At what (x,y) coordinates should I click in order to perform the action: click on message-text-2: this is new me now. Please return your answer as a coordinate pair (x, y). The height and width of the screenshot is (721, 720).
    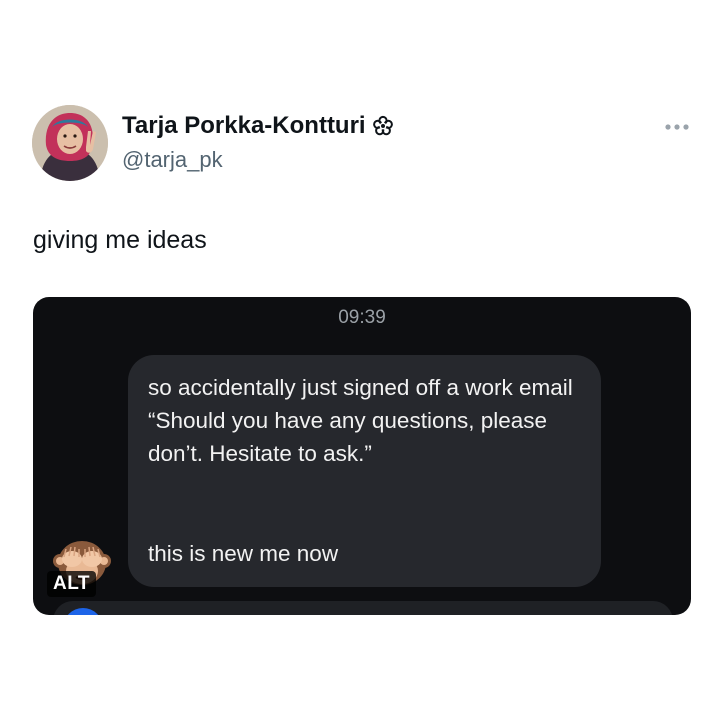
    Looking at the image, I should click on (243, 553).